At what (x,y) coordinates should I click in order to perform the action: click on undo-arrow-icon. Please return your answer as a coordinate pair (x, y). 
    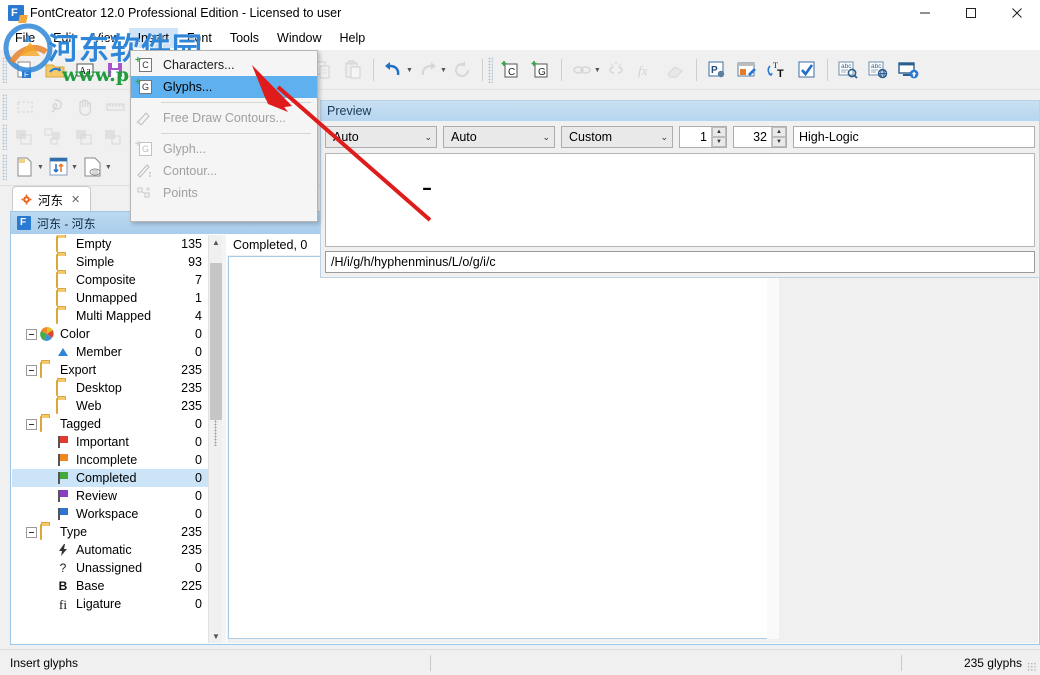
    Looking at the image, I should click on (394, 70).